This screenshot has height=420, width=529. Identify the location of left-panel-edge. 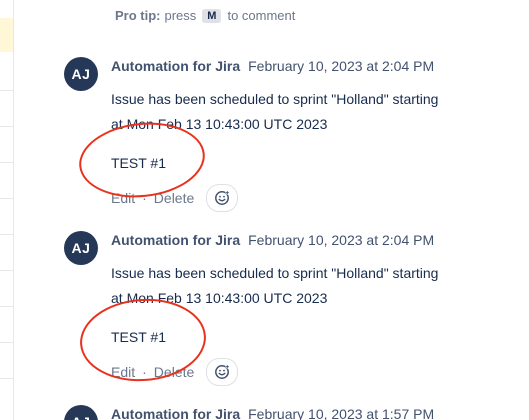
(7, 210).